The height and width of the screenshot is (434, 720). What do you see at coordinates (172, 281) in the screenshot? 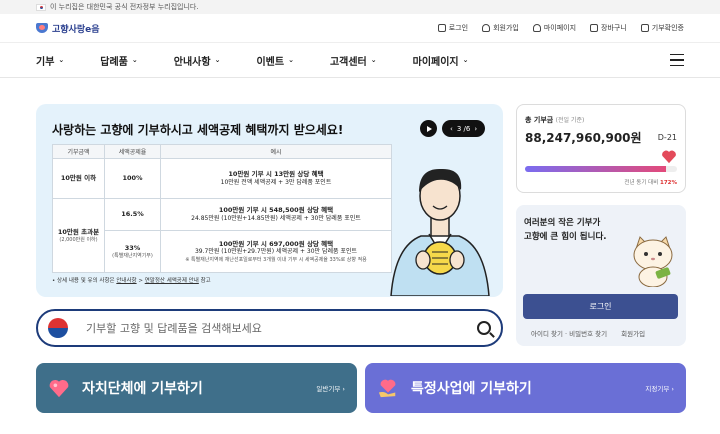
I see `tax-guide-link: 연말정산 세액공제 안내` at bounding box center [172, 281].